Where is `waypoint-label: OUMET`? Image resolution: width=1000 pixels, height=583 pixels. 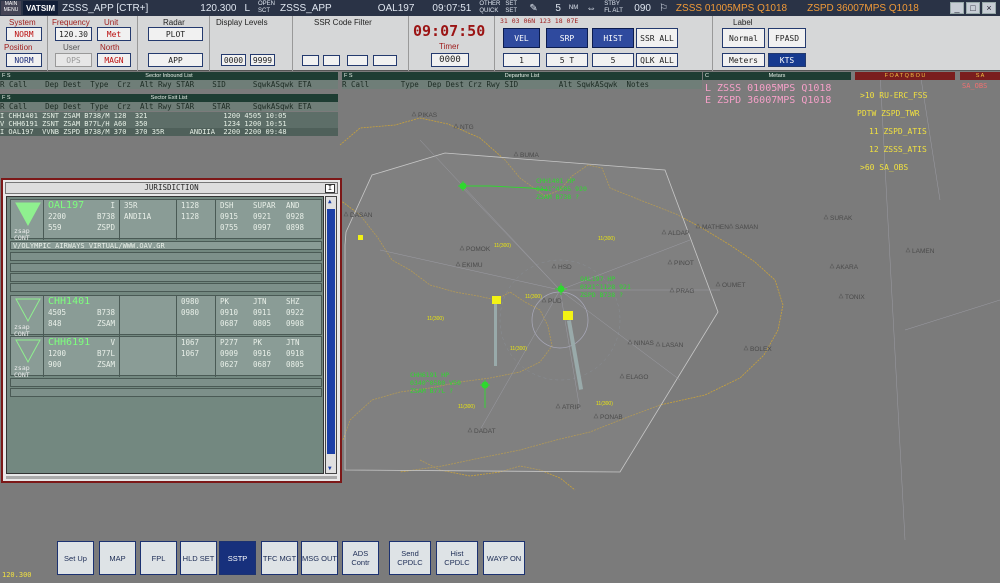 waypoint-label: OUMET is located at coordinates (734, 285).